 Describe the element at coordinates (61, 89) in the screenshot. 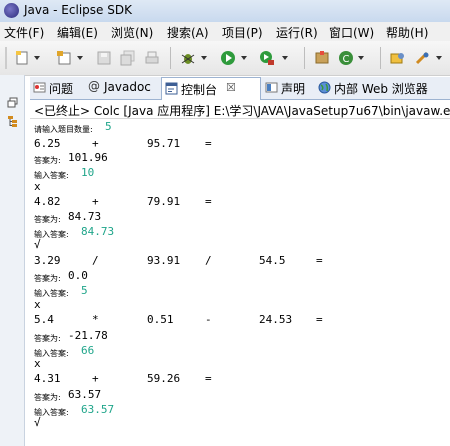

I see `tab-label: 问题` at that location.